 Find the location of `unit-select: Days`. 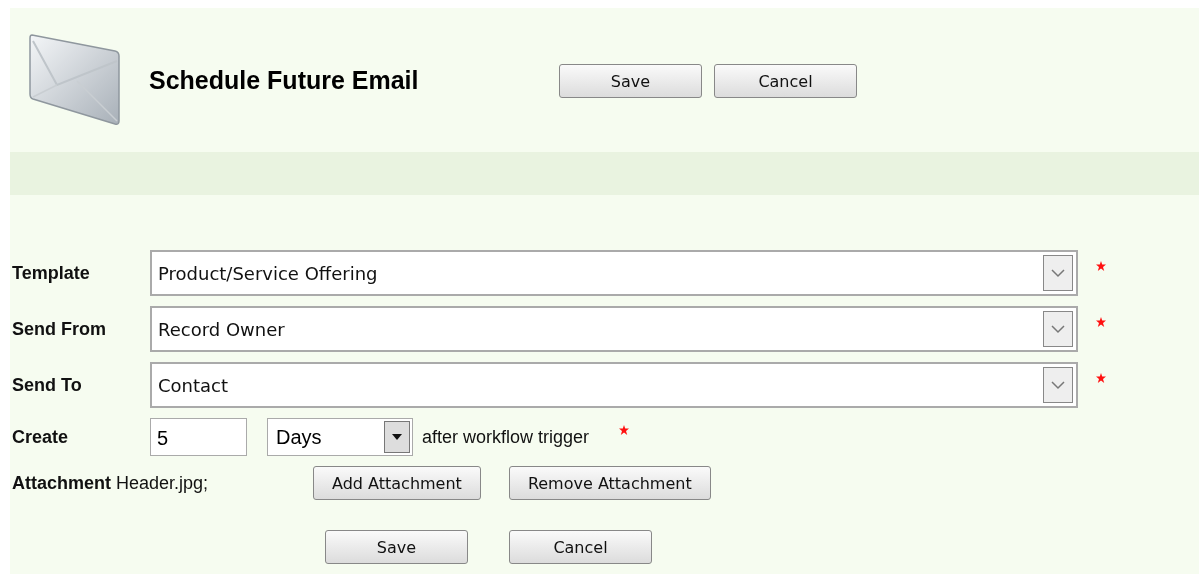

unit-select: Days is located at coordinates (340, 437).